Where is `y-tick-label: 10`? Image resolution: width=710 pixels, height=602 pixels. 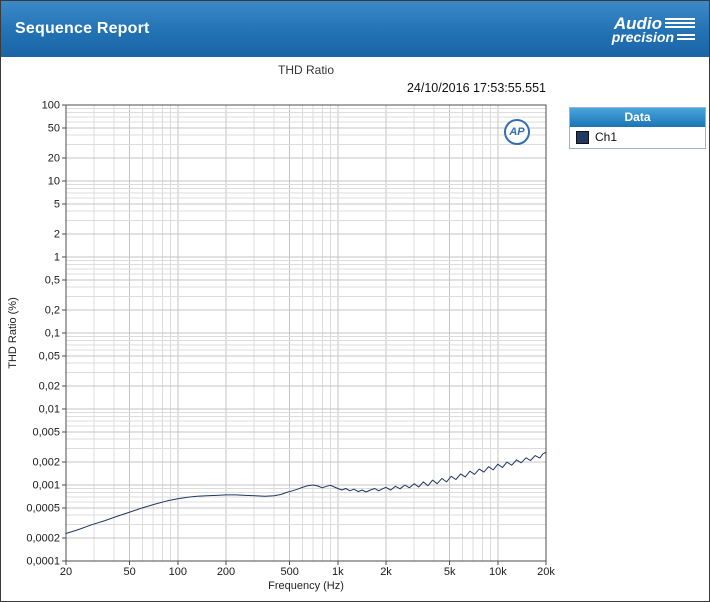 y-tick-label: 10 is located at coordinates (54, 182).